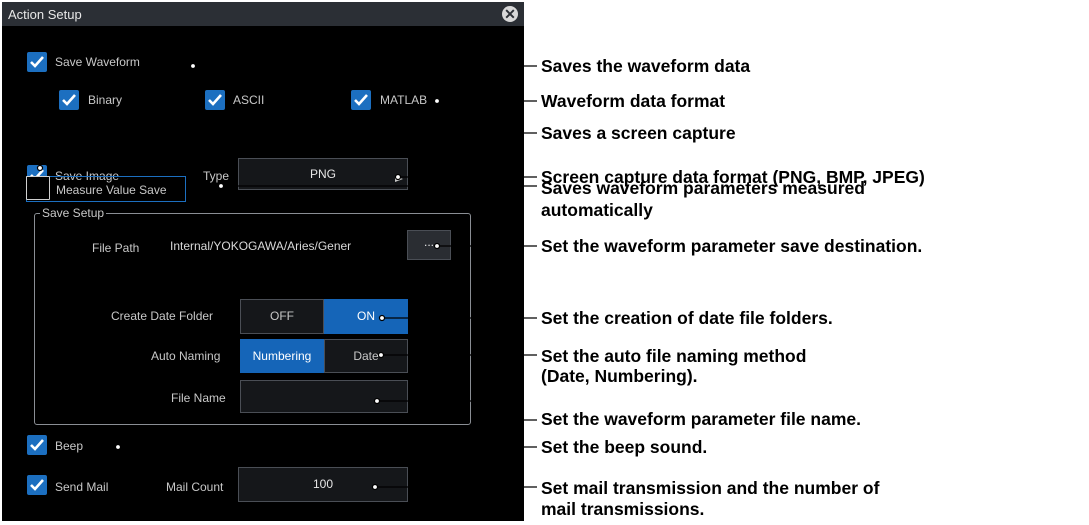  I want to click on annotation-date-folders: Set the creation of date file folders., so click(687, 318).